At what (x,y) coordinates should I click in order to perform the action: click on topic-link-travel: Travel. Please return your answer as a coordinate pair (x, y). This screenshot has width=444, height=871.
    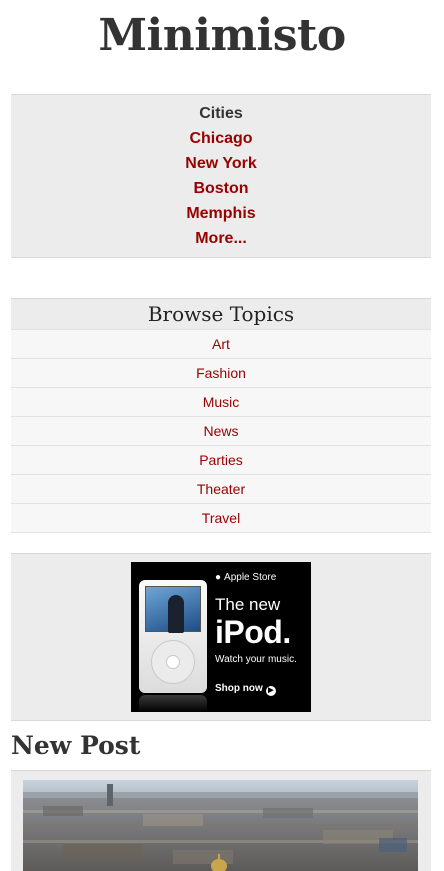
    Looking at the image, I should click on (221, 518).